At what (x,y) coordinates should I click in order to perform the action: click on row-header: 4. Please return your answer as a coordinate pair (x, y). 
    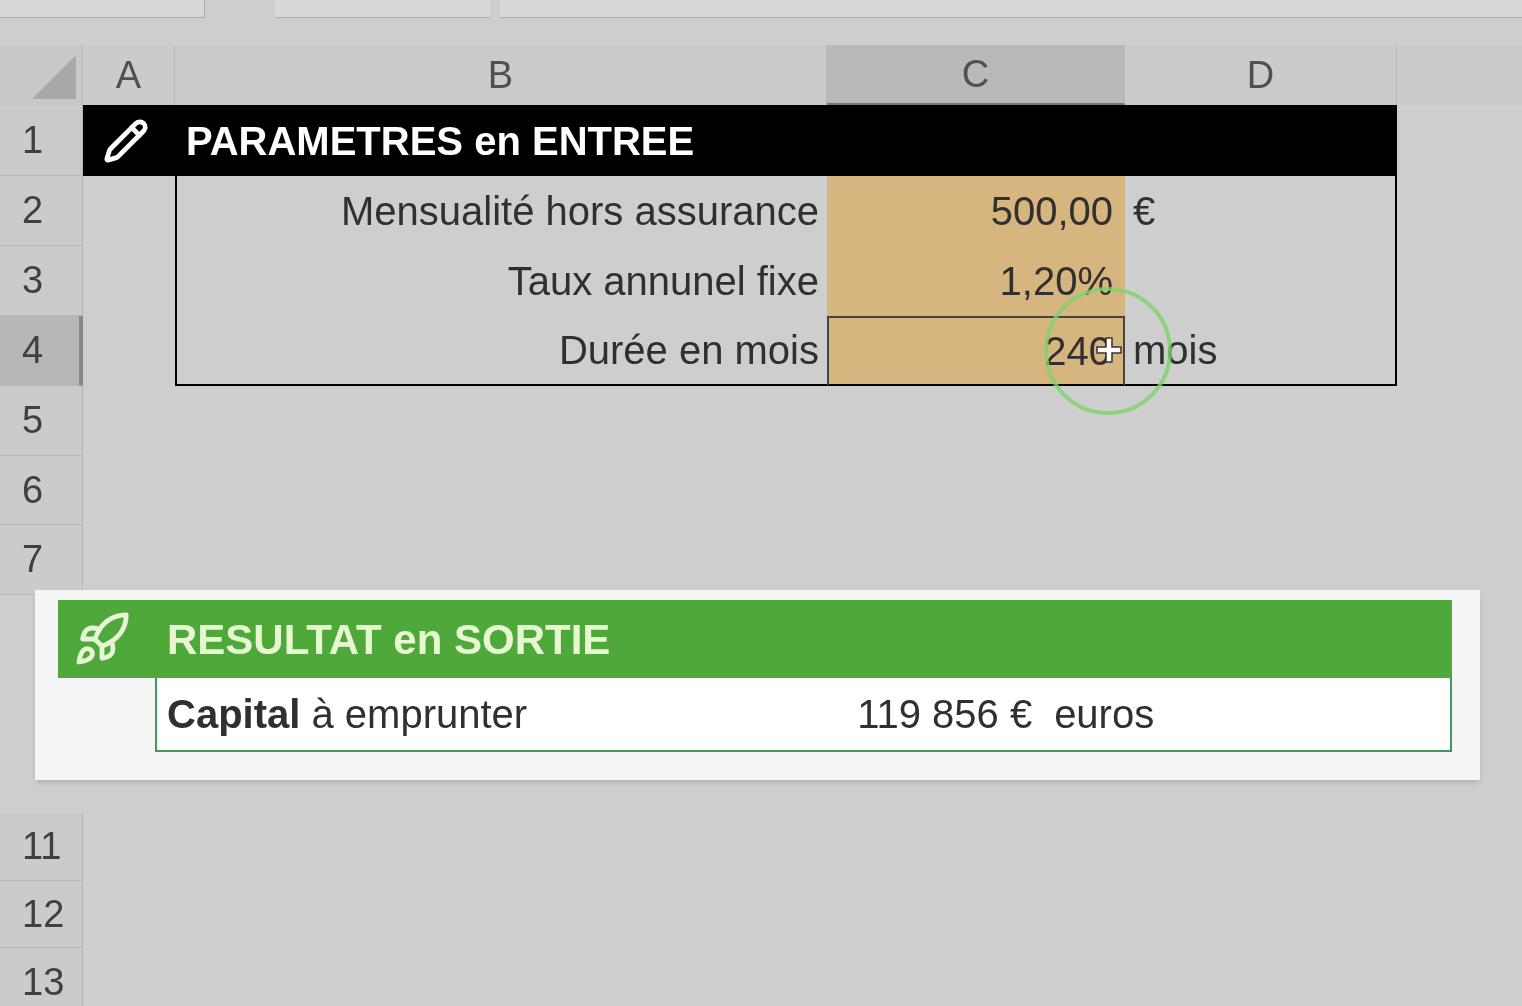
    Looking at the image, I should click on (41, 351).